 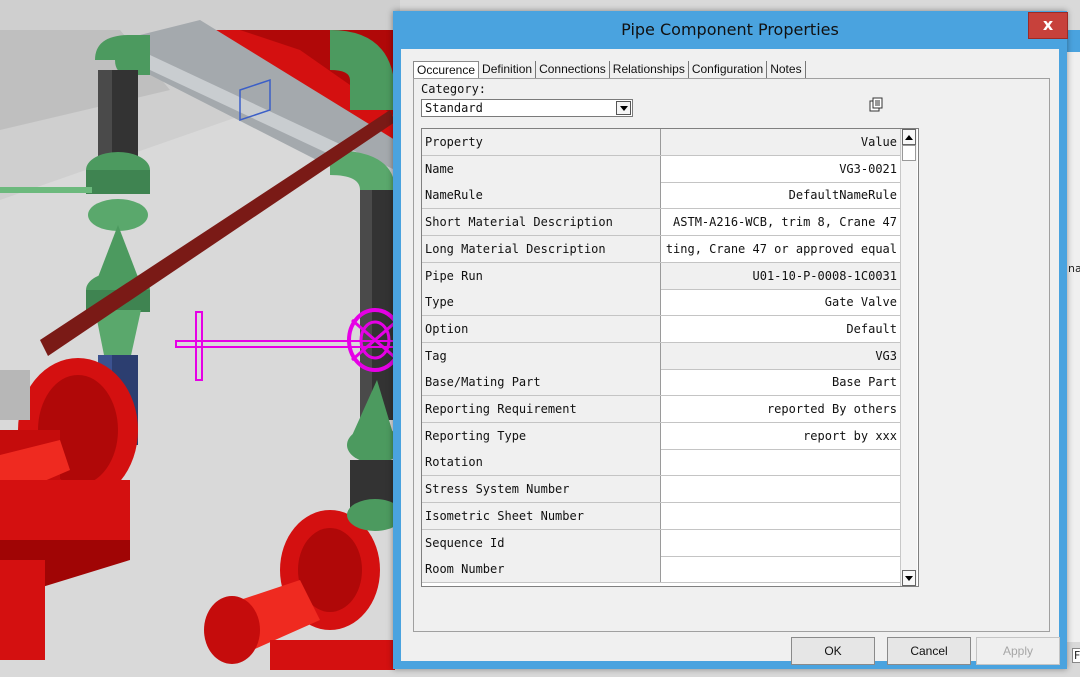 What do you see at coordinates (929, 651) in the screenshot?
I see `cancel-button: Cancel` at bounding box center [929, 651].